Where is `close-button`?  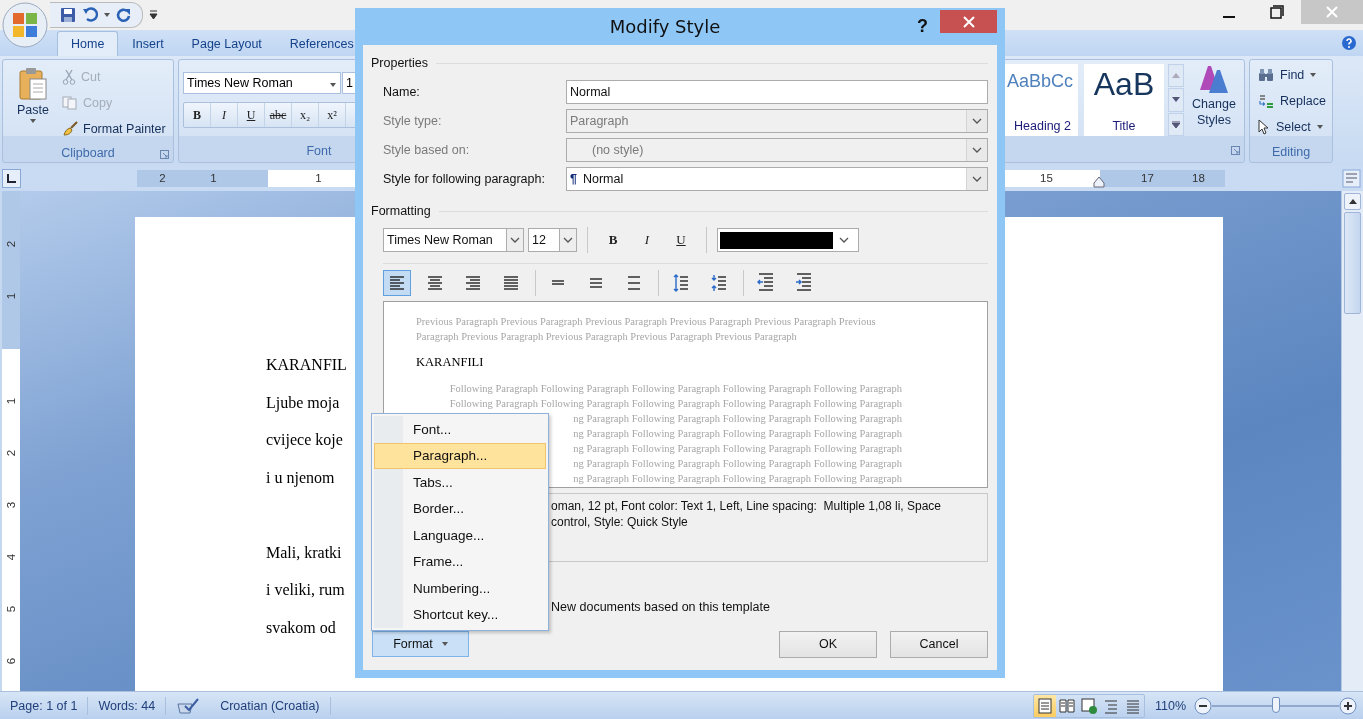
close-button is located at coordinates (968, 21).